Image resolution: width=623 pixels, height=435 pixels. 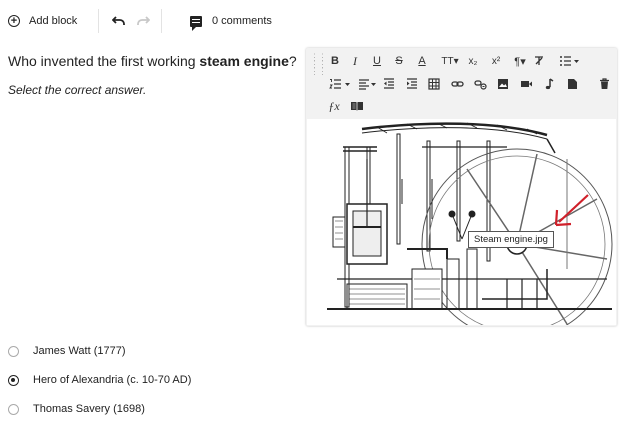 I want to click on indent-button, so click(x=412, y=84).